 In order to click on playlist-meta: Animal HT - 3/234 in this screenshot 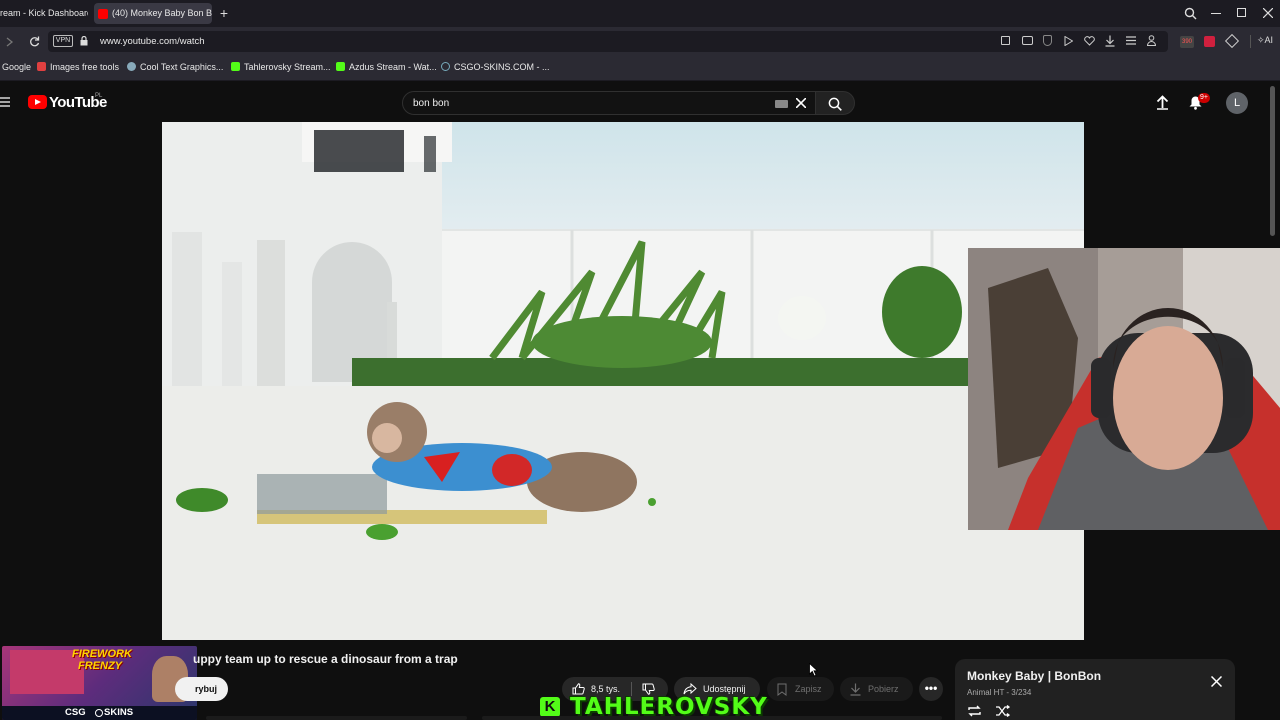, I will do `click(999, 692)`.